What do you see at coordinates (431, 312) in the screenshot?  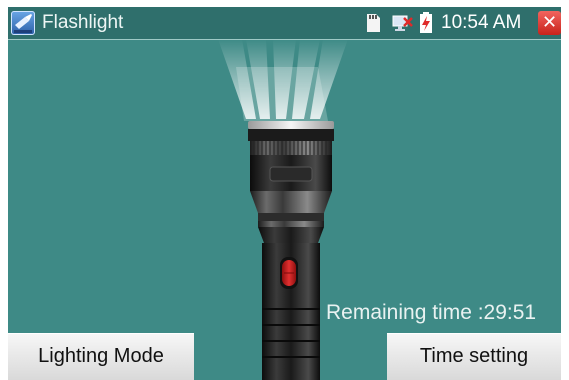 I see `remaining-time-label: Remaining time :29:51` at bounding box center [431, 312].